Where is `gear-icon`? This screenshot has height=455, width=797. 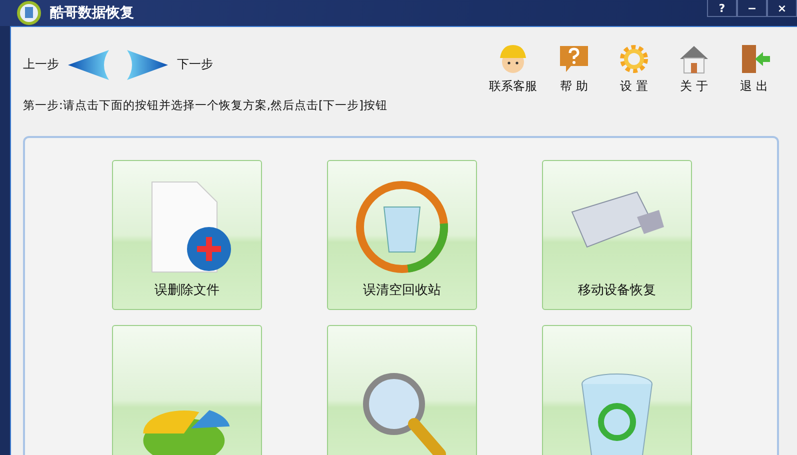
gear-icon is located at coordinates (634, 59).